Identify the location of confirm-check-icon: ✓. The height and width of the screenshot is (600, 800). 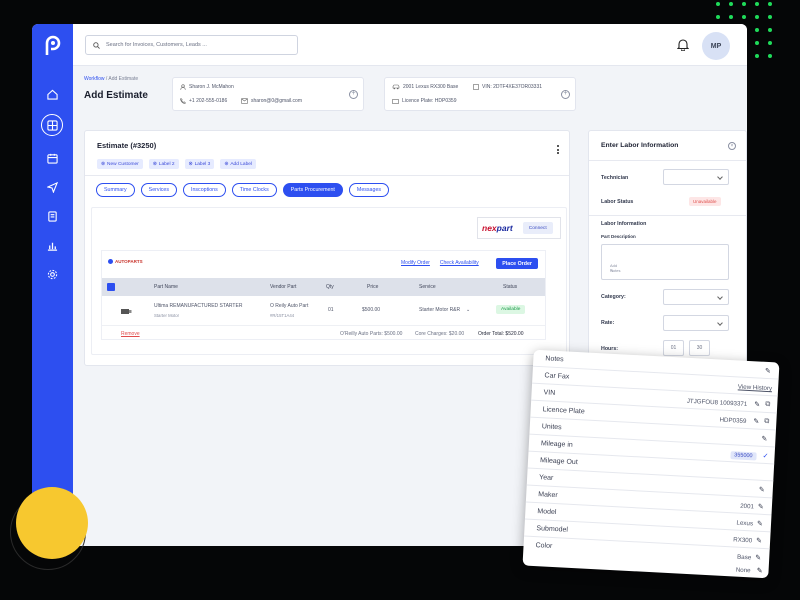
(766, 456).